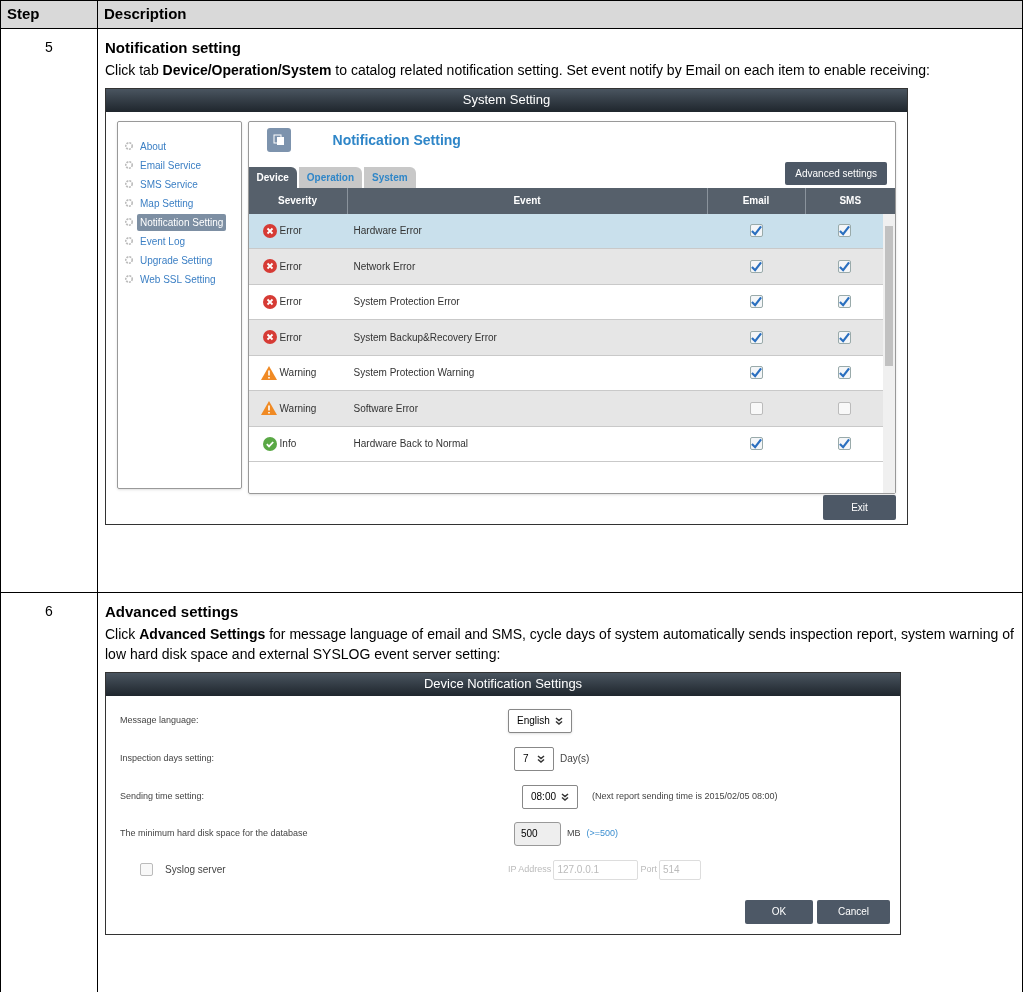  Describe the element at coordinates (575, 759) in the screenshot. I see `unit-label: Day(s)` at that location.